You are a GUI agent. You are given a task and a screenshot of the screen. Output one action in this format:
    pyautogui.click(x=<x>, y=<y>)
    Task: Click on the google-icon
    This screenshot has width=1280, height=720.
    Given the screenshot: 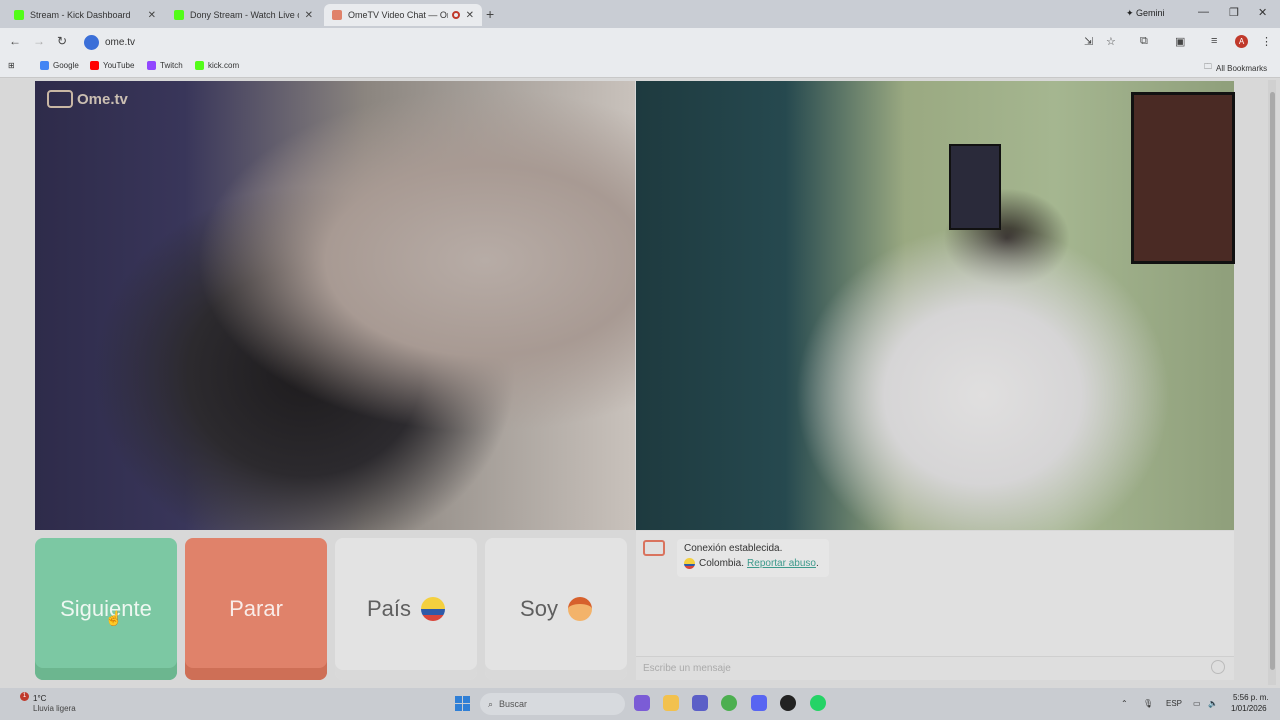 What is the action you would take?
    pyautogui.click(x=44, y=65)
    